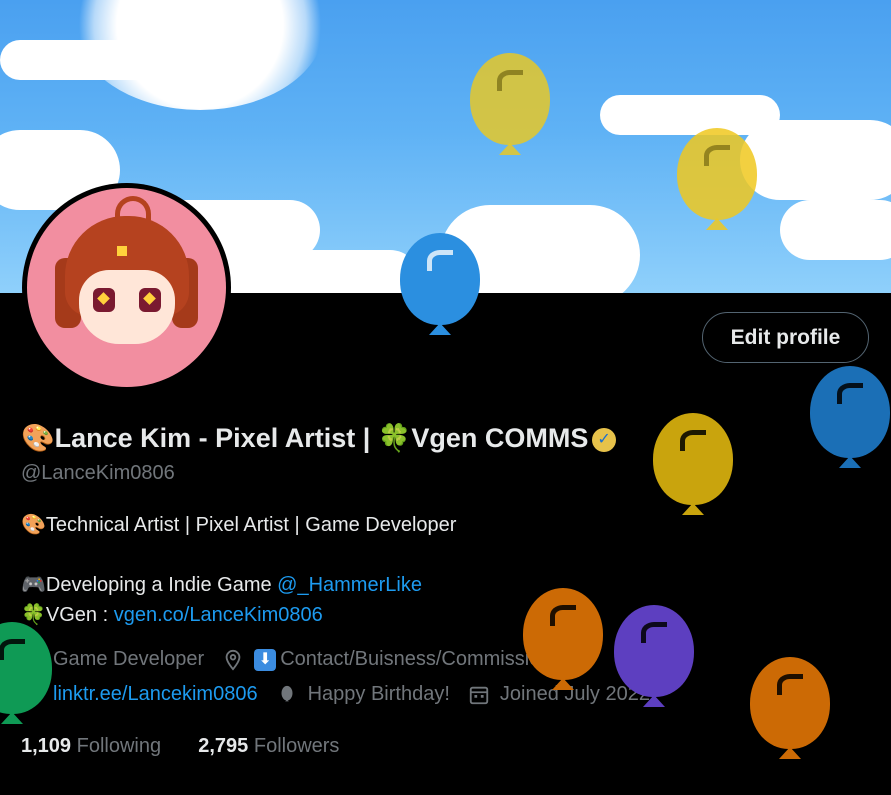  I want to click on gamepad-emoji: 🎮, so click(33, 585).